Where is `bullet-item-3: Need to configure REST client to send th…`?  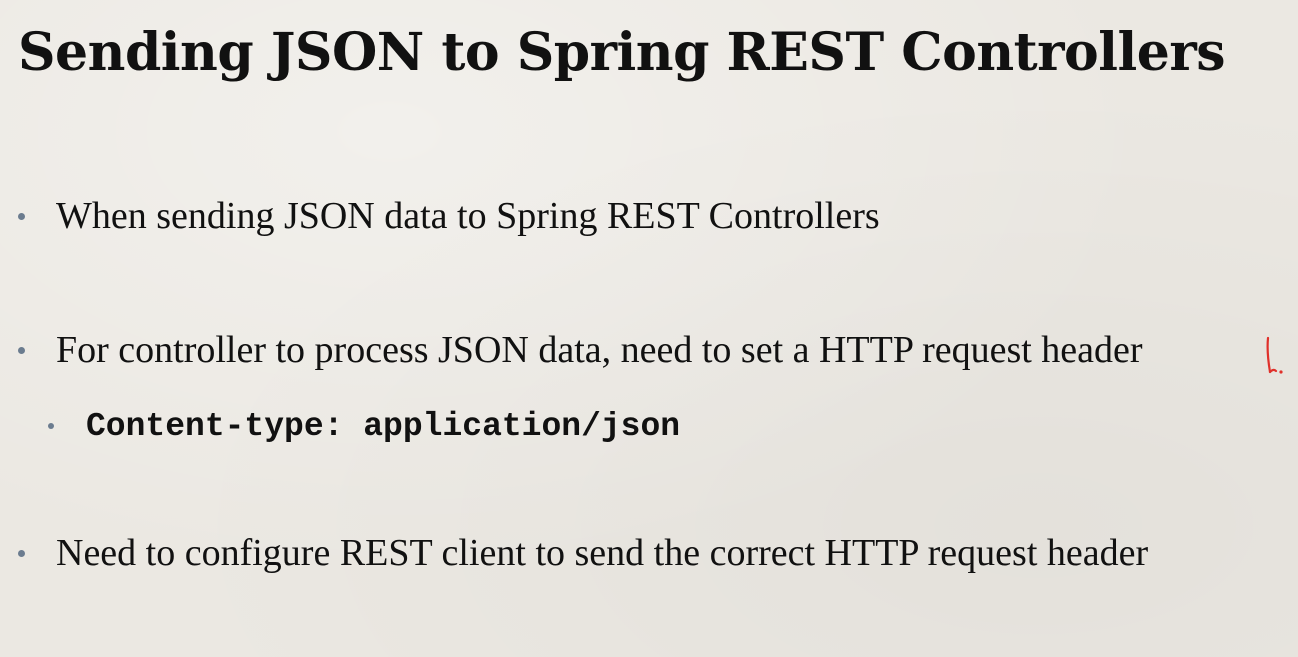
bullet-item-3: Need to configure REST client to send th… is located at coordinates (602, 553).